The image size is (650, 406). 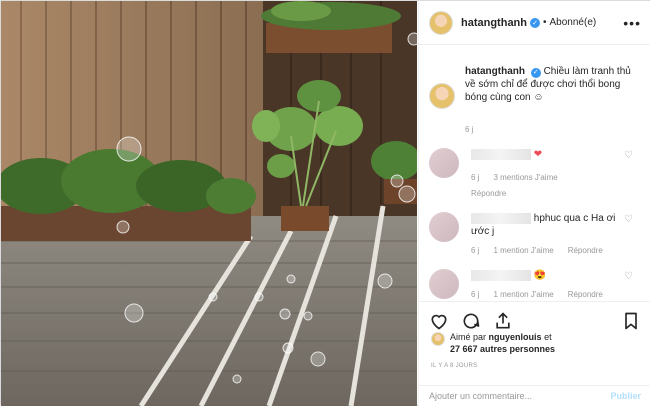 I want to click on liker-username: nguyenlouis, so click(x=515, y=337).